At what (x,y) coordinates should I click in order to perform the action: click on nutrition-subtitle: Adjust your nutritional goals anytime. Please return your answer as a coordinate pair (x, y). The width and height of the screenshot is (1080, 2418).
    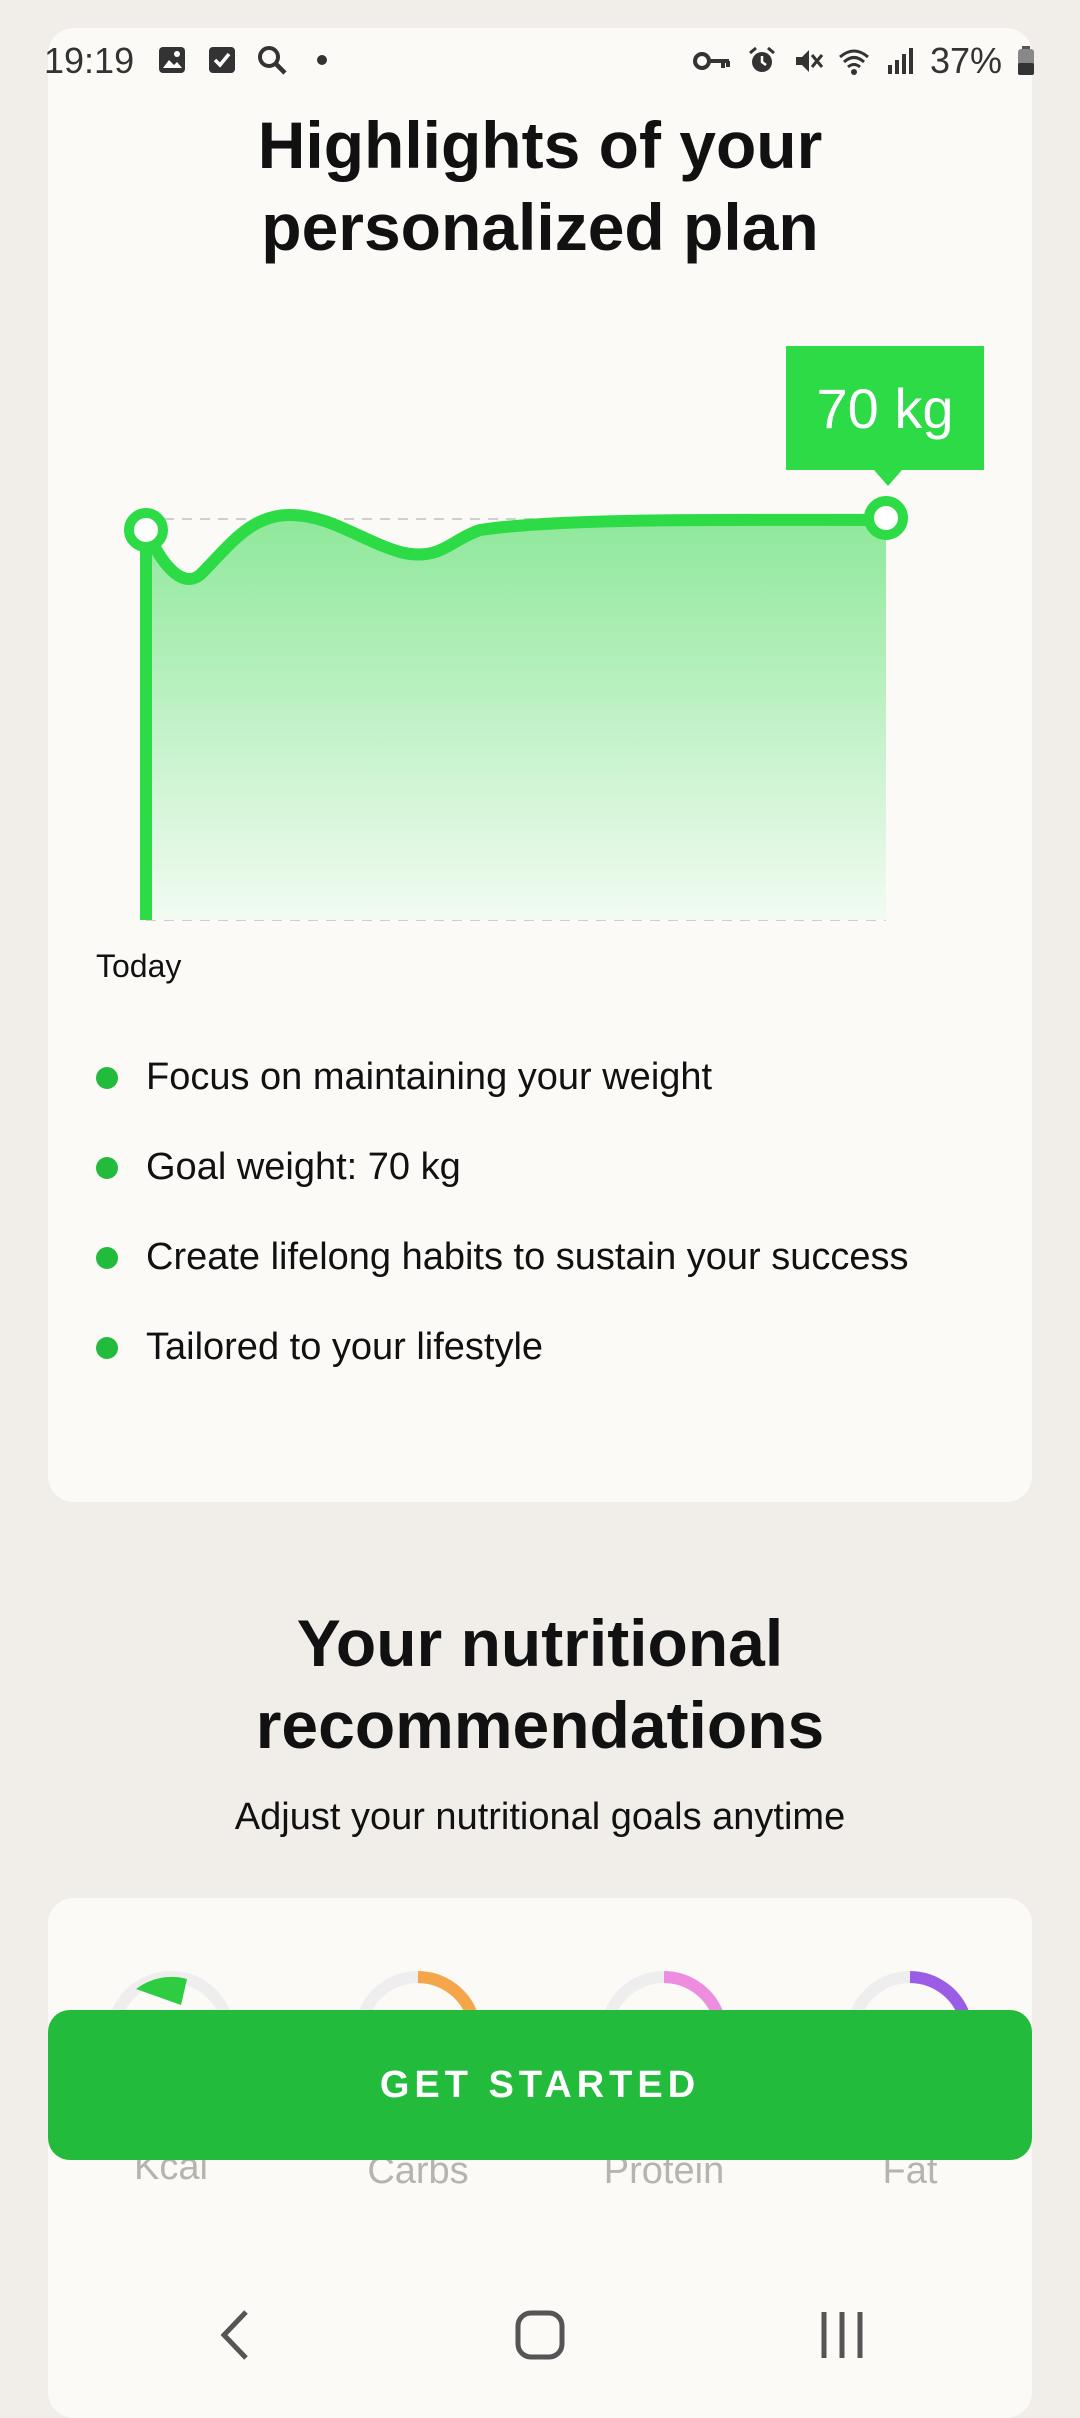
    Looking at the image, I should click on (540, 1817).